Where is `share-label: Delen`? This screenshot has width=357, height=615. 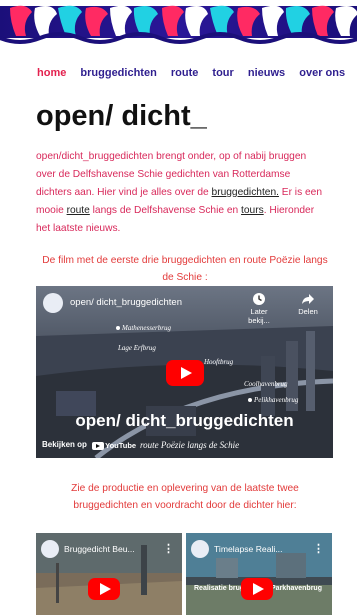 share-label: Delen is located at coordinates (308, 311).